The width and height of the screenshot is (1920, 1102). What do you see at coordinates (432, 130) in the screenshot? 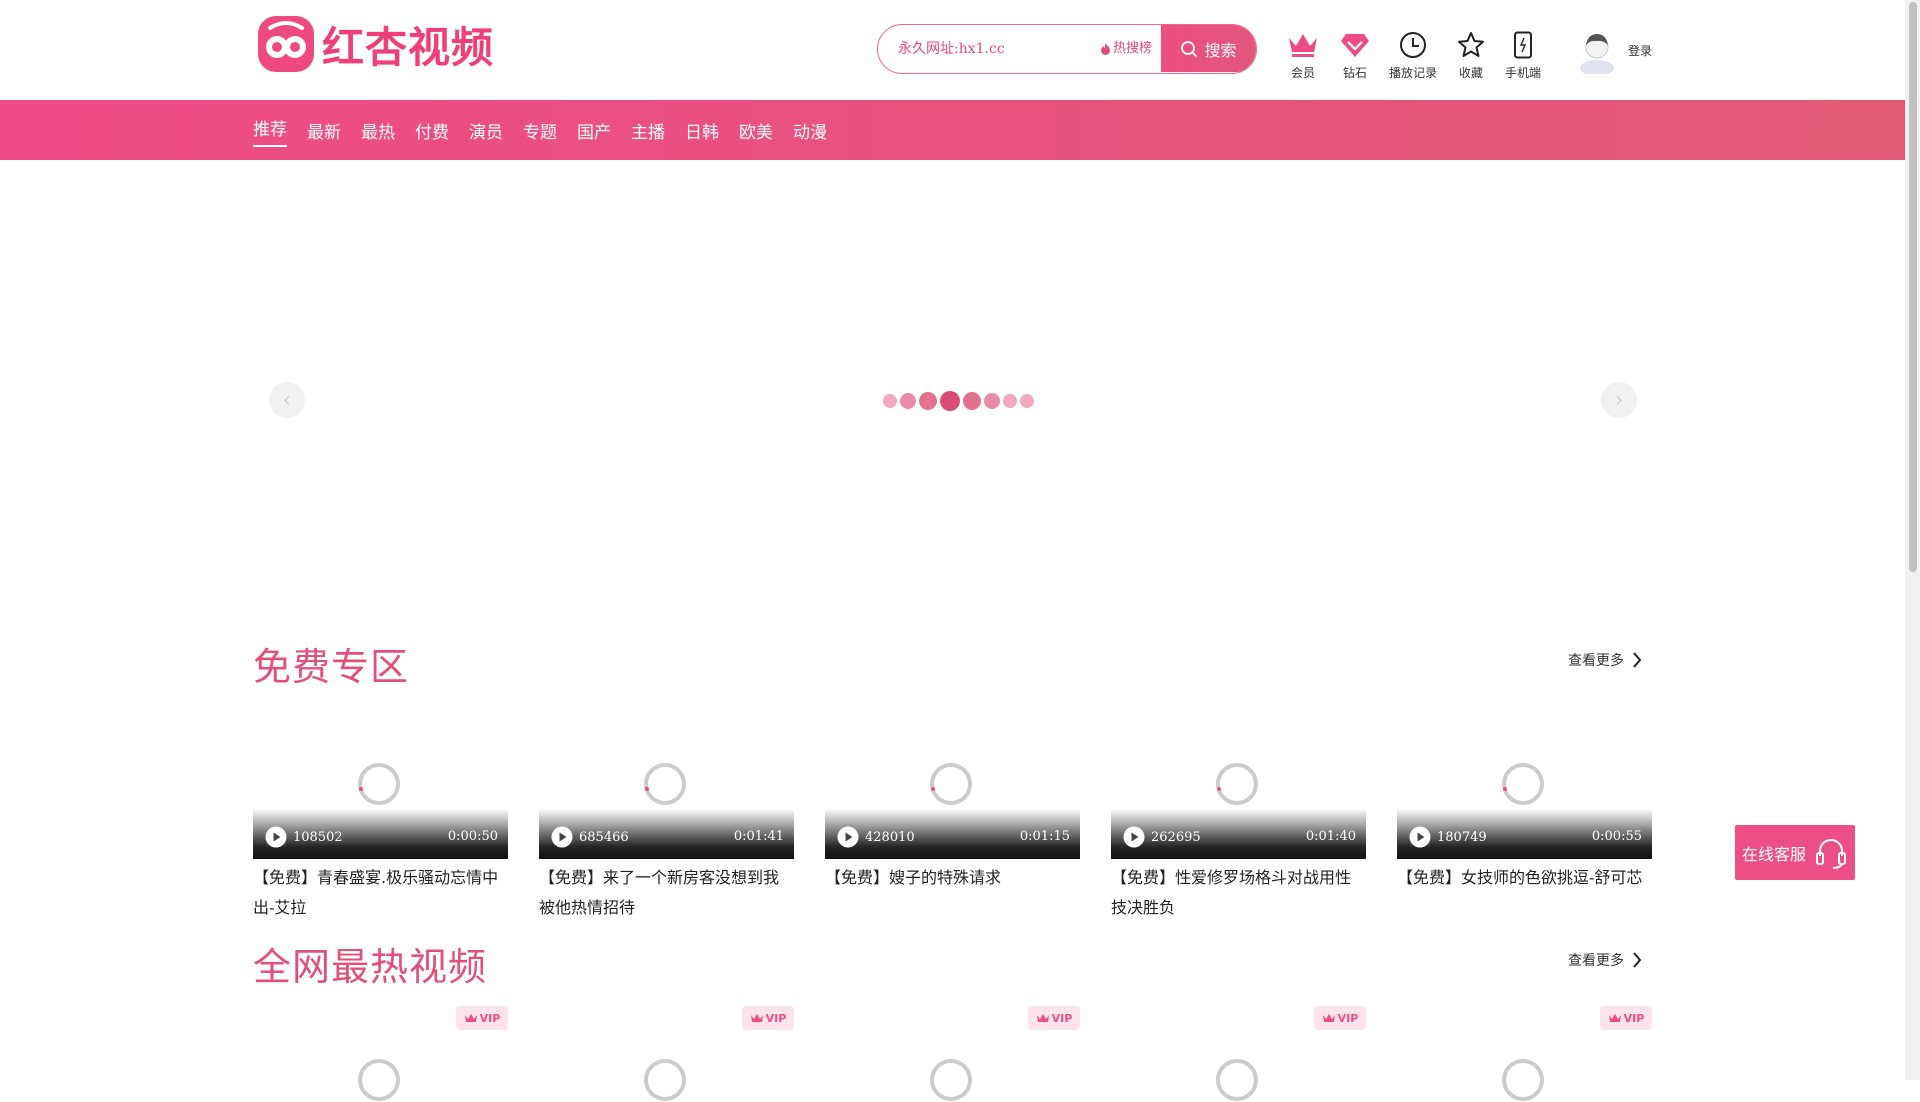
I see `nav-item-paid: 付费` at bounding box center [432, 130].